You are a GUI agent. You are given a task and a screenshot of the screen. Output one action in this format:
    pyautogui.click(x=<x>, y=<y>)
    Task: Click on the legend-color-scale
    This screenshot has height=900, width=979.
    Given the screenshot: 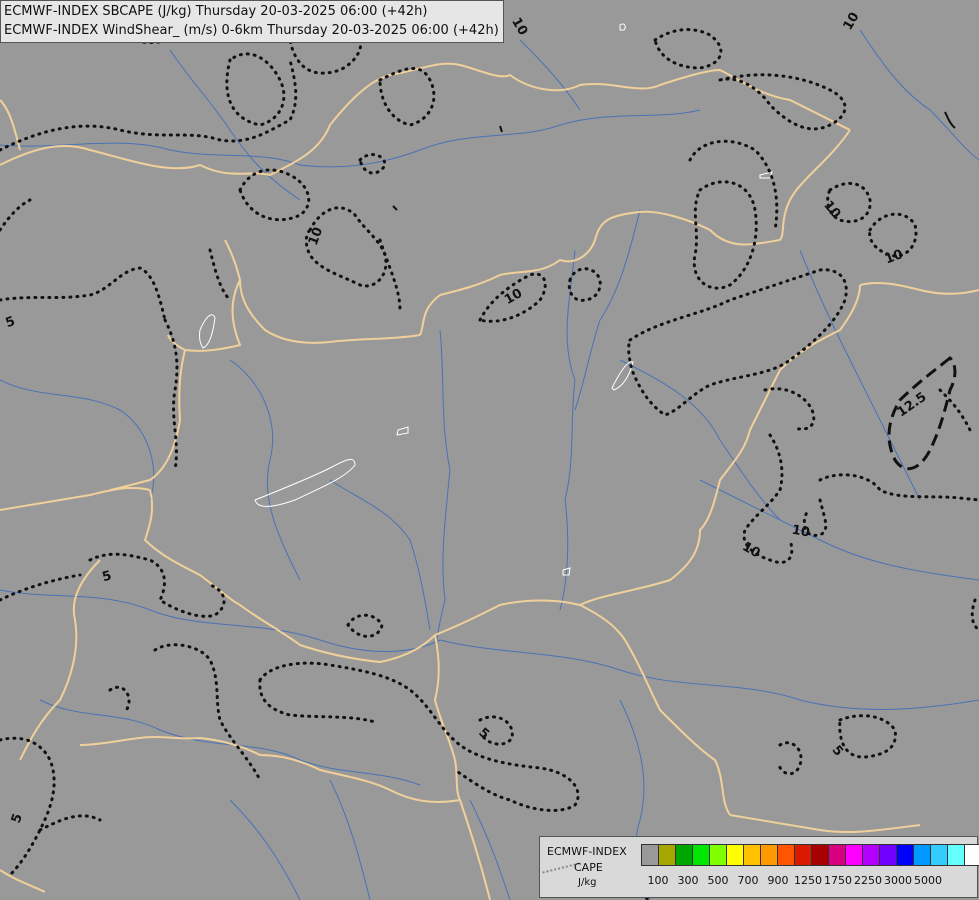 What is the action you would take?
    pyautogui.click(x=810, y=855)
    